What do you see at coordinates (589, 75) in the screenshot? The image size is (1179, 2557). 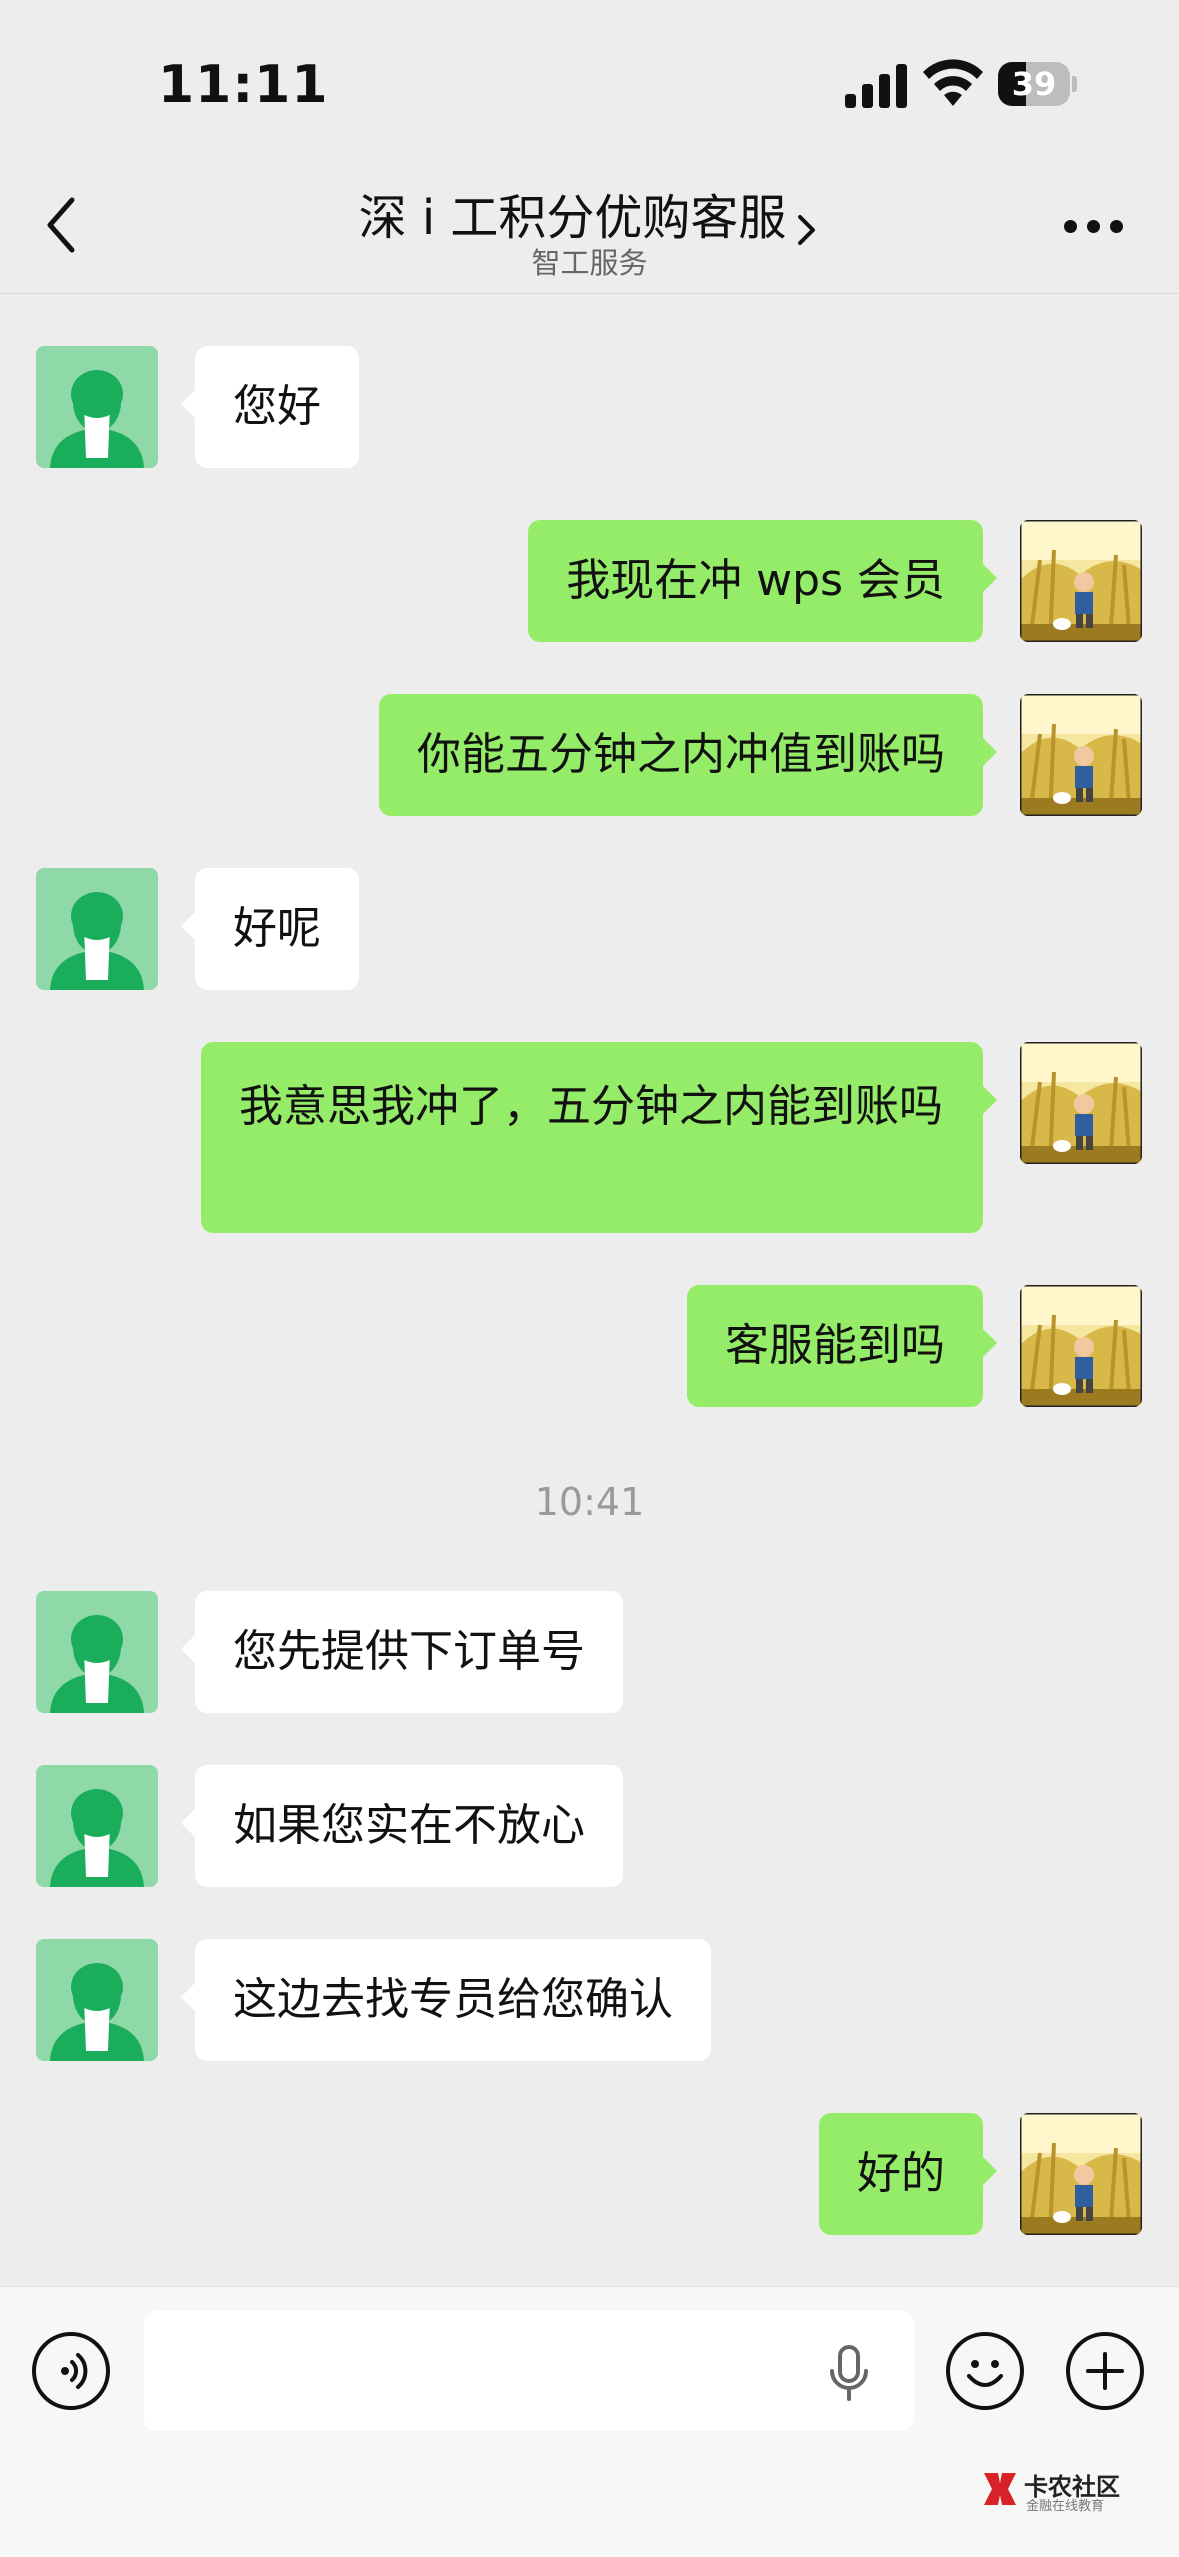 I see `status-bar: 11:11 39` at bounding box center [589, 75].